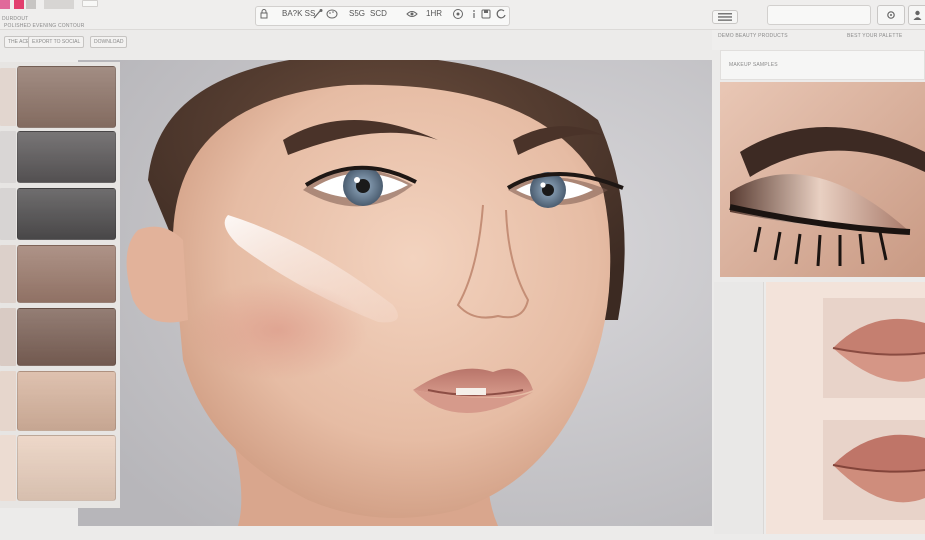 This screenshot has width=925, height=540. Describe the element at coordinates (19, 4) in the screenshot. I see `color-swatch-red` at that location.